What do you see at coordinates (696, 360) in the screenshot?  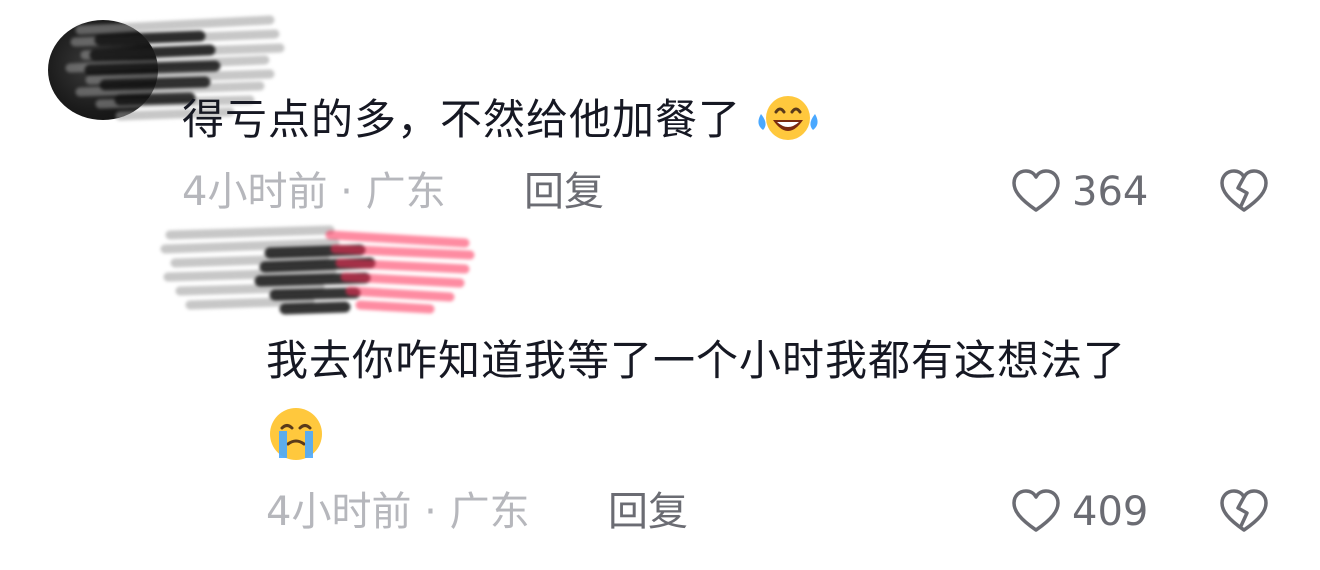 I see `reply-text: 我去你咋知道我等了一个小时我都有这想法了` at bounding box center [696, 360].